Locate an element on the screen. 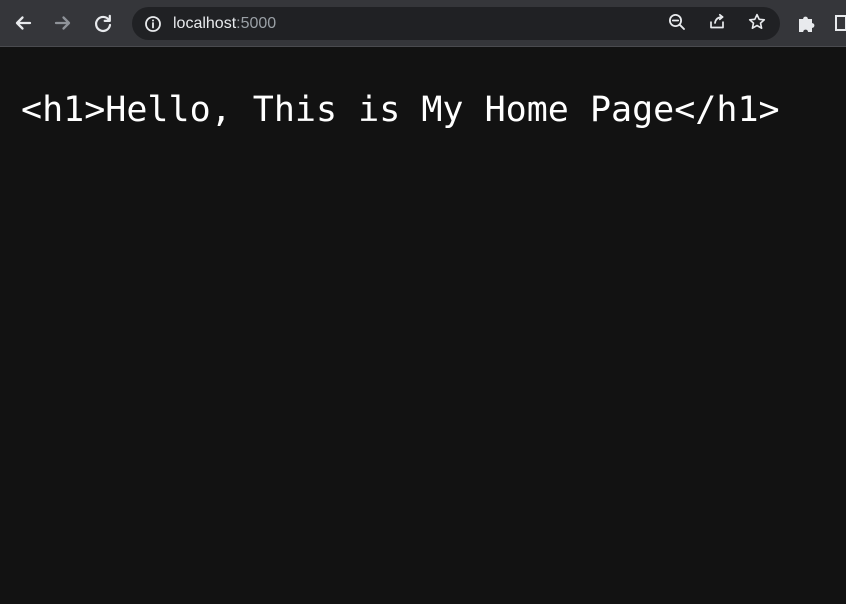 The width and height of the screenshot is (846, 604). reload-button is located at coordinates (103, 23).